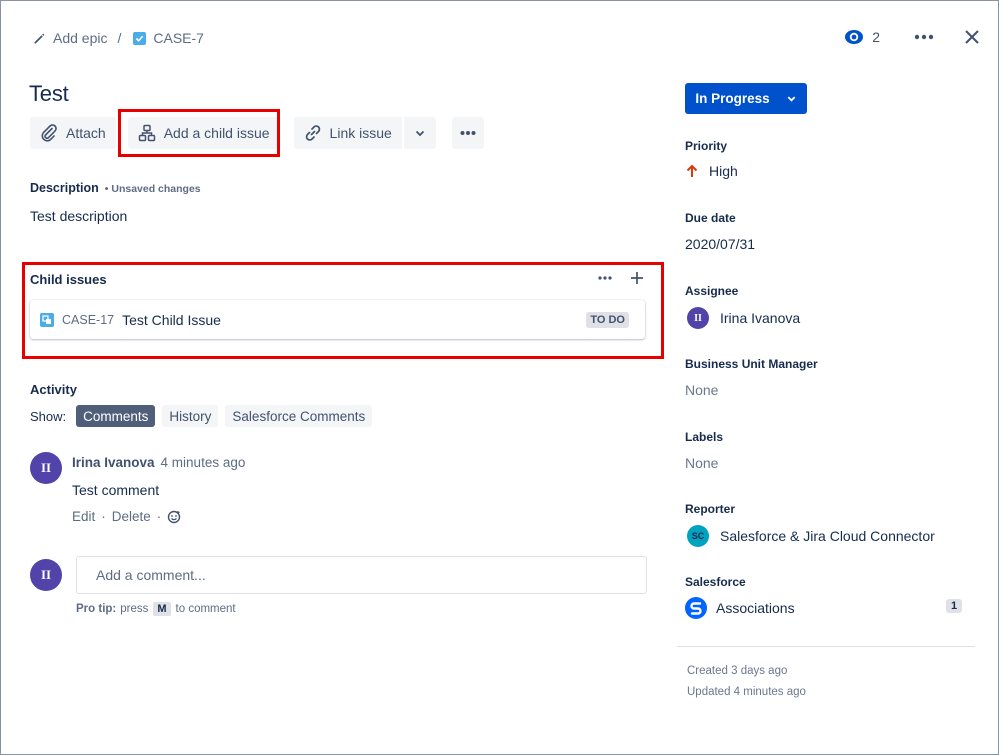 The image size is (999, 755). Describe the element at coordinates (178, 38) in the screenshot. I see `issue-key-link: CASE-7` at that location.